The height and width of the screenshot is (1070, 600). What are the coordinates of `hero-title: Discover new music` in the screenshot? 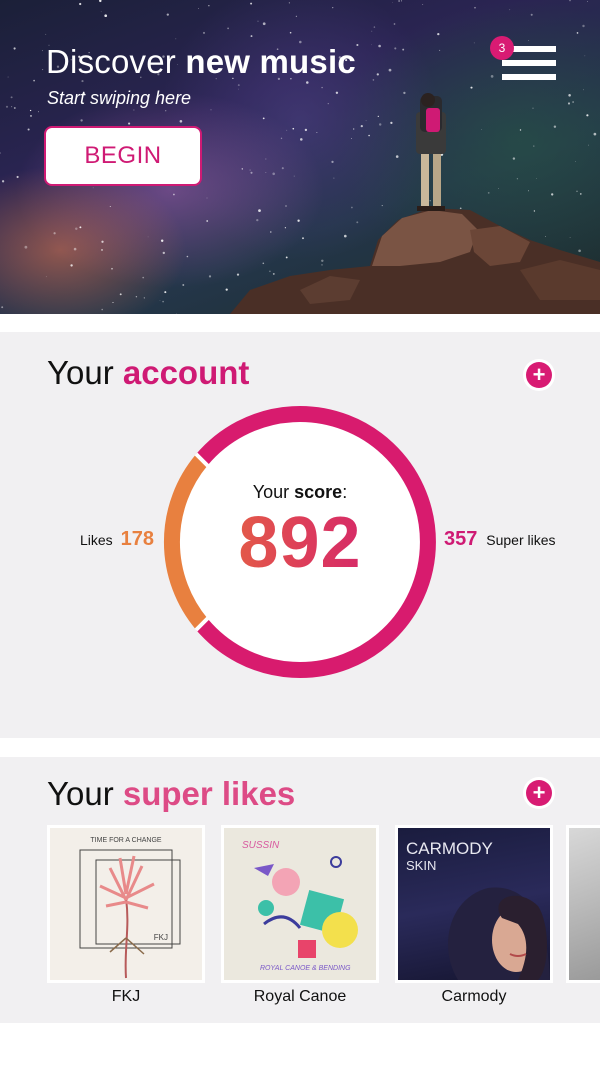 It's located at (201, 62).